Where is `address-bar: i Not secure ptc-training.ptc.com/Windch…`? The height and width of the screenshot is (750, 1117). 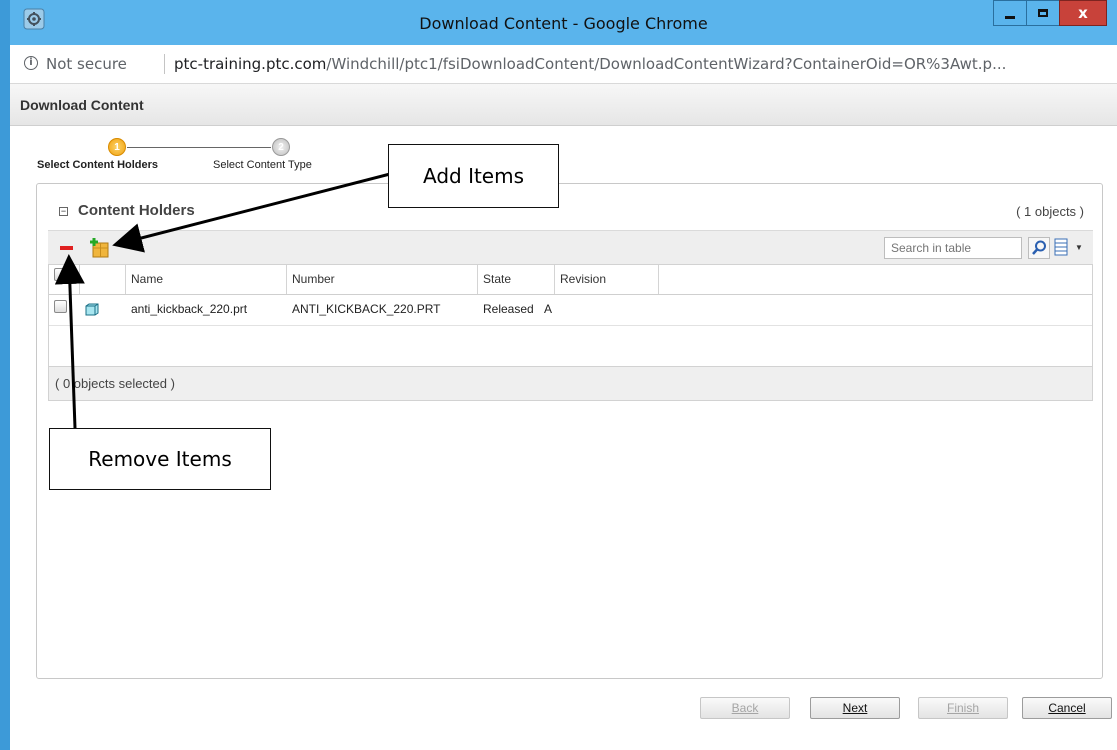 address-bar: i Not secure ptc-training.ptc.com/Windch… is located at coordinates (563, 64).